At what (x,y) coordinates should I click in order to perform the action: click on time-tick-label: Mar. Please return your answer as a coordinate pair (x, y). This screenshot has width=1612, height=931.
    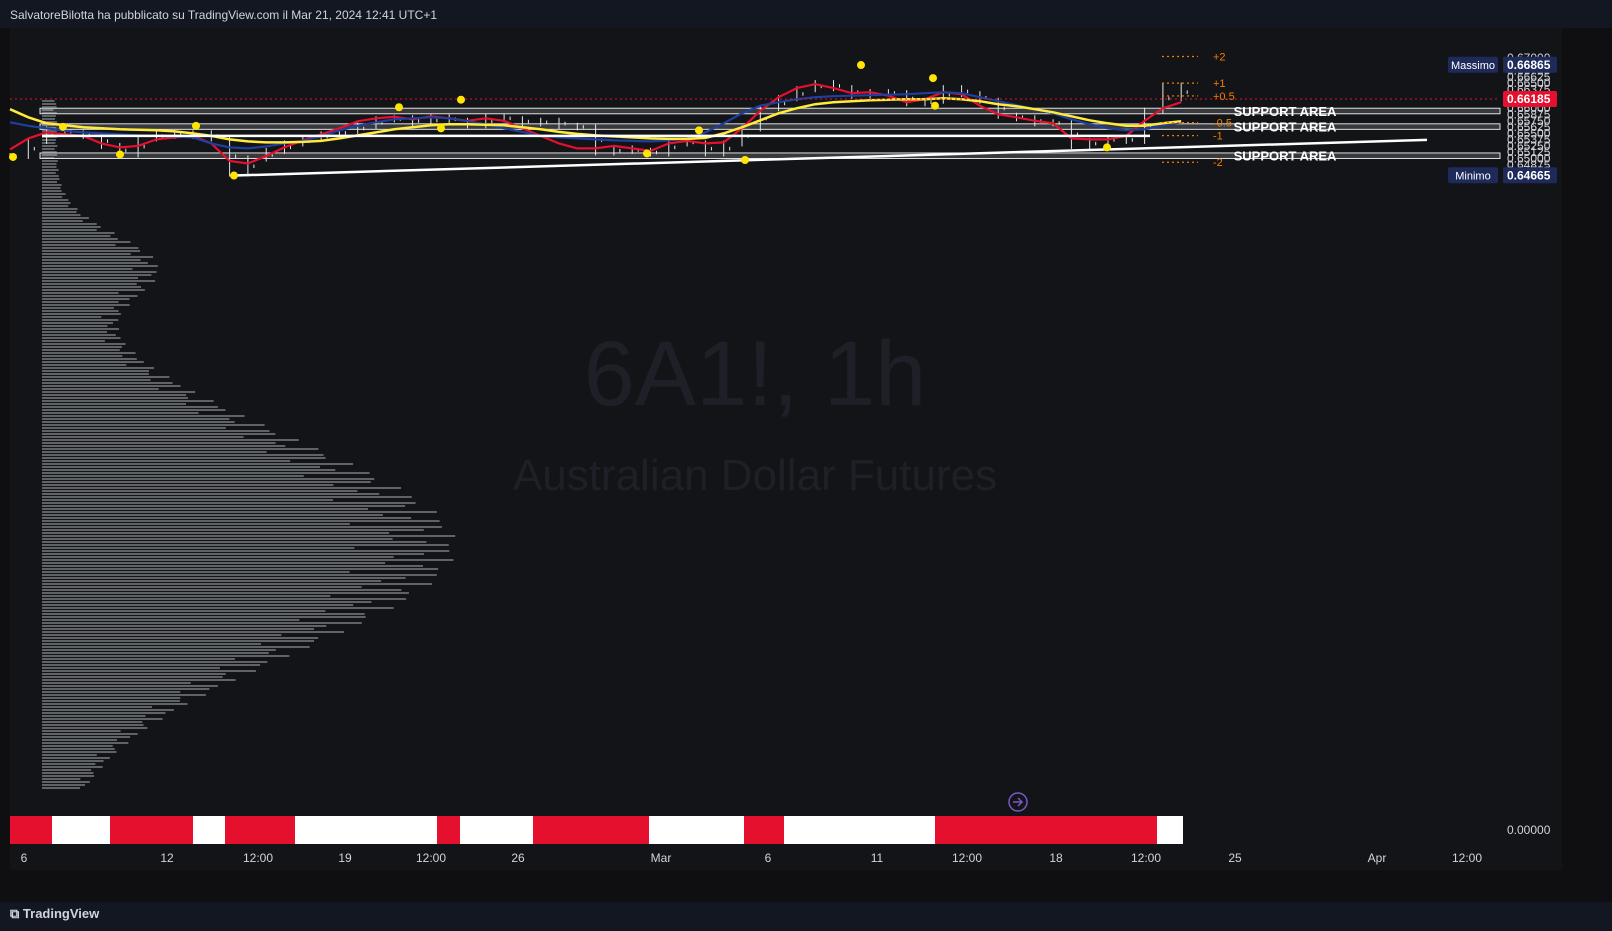
    Looking at the image, I should click on (661, 858).